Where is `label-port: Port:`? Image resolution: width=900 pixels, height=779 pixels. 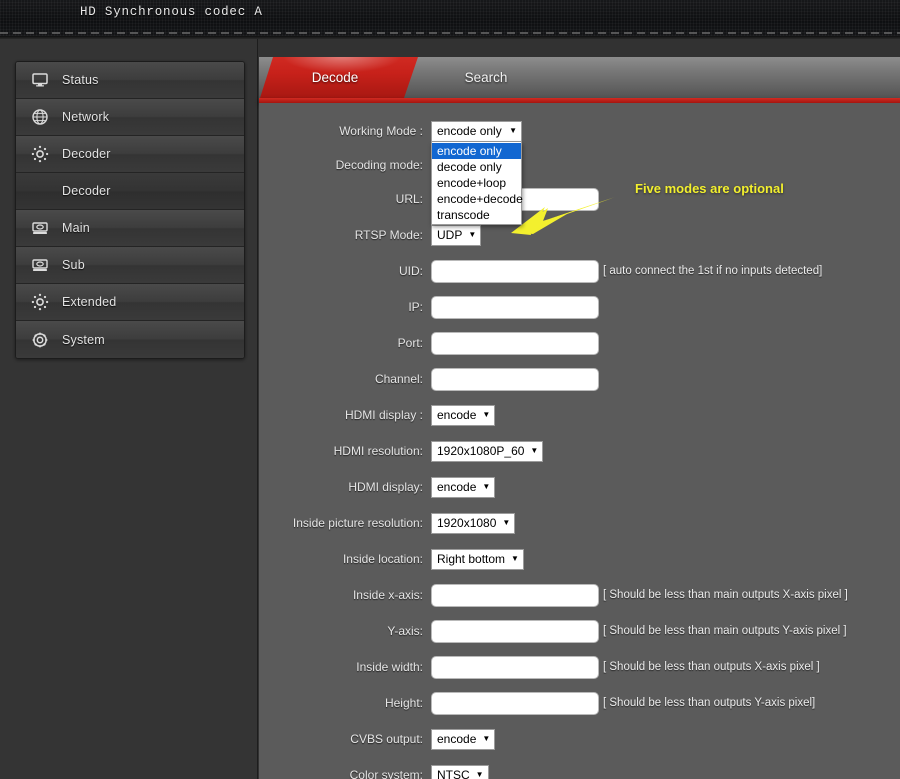
label-port: Port: is located at coordinates (410, 343).